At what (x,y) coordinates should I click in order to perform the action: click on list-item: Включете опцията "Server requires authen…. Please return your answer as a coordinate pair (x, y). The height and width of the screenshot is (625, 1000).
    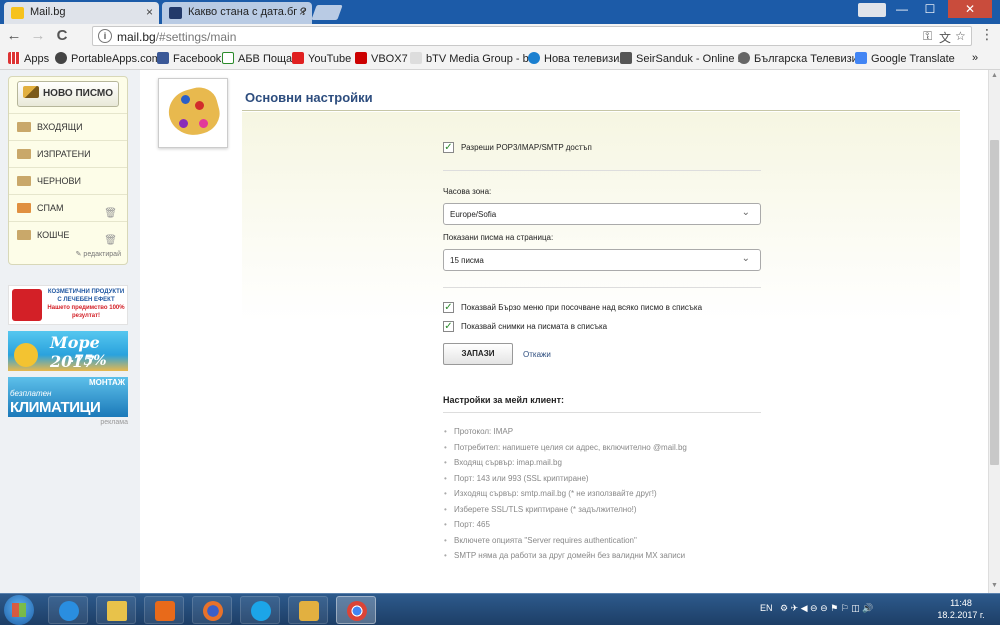
    Looking at the image, I should click on (602, 544).